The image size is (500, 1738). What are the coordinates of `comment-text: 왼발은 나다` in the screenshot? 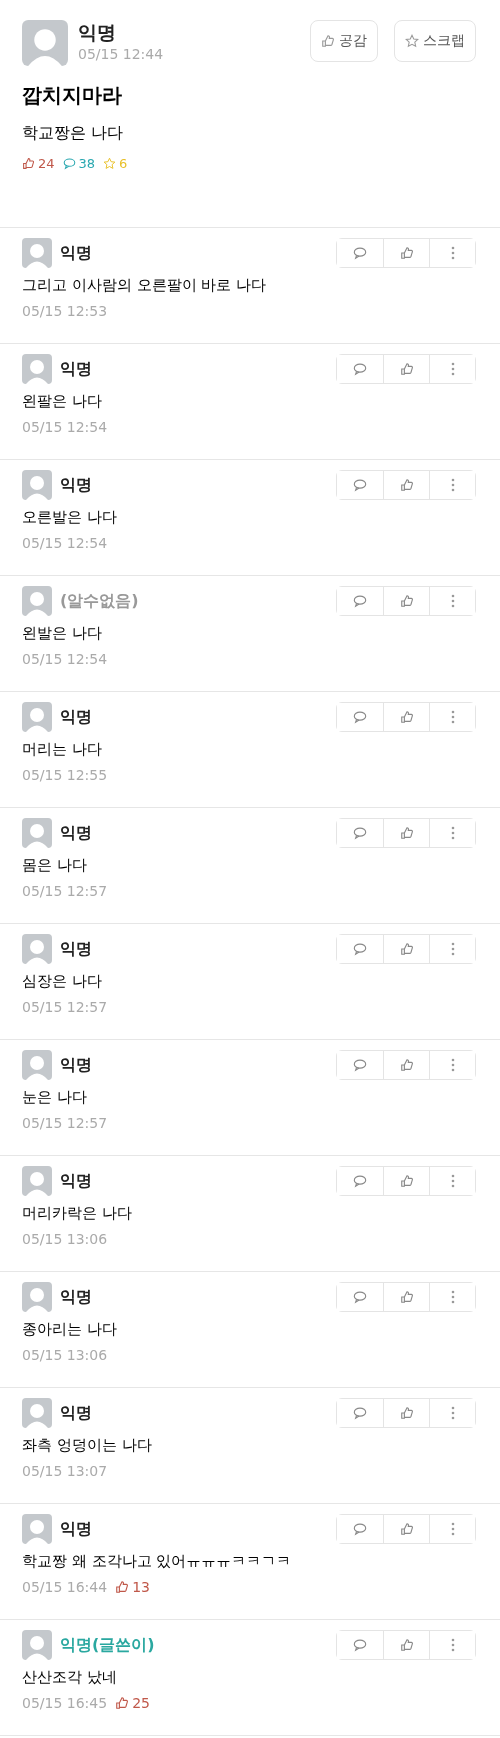 It's located at (62, 633).